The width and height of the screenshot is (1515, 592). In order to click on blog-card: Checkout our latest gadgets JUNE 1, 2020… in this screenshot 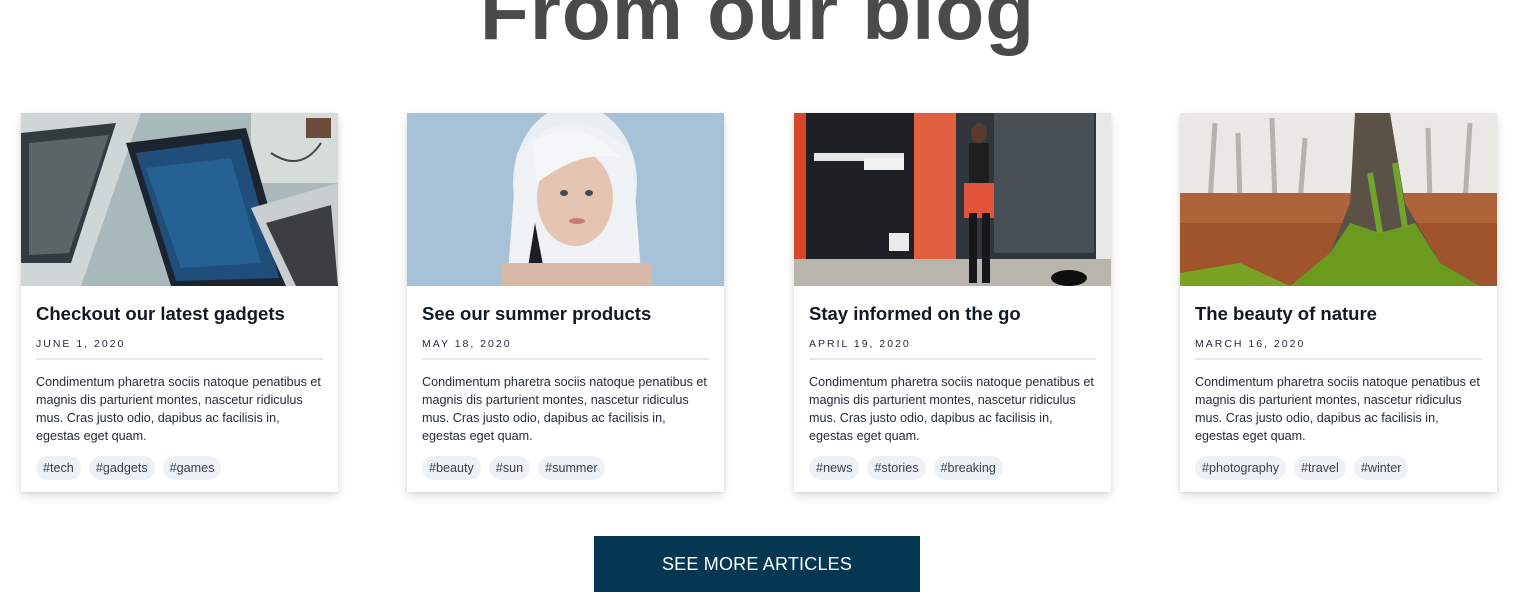, I will do `click(179, 302)`.